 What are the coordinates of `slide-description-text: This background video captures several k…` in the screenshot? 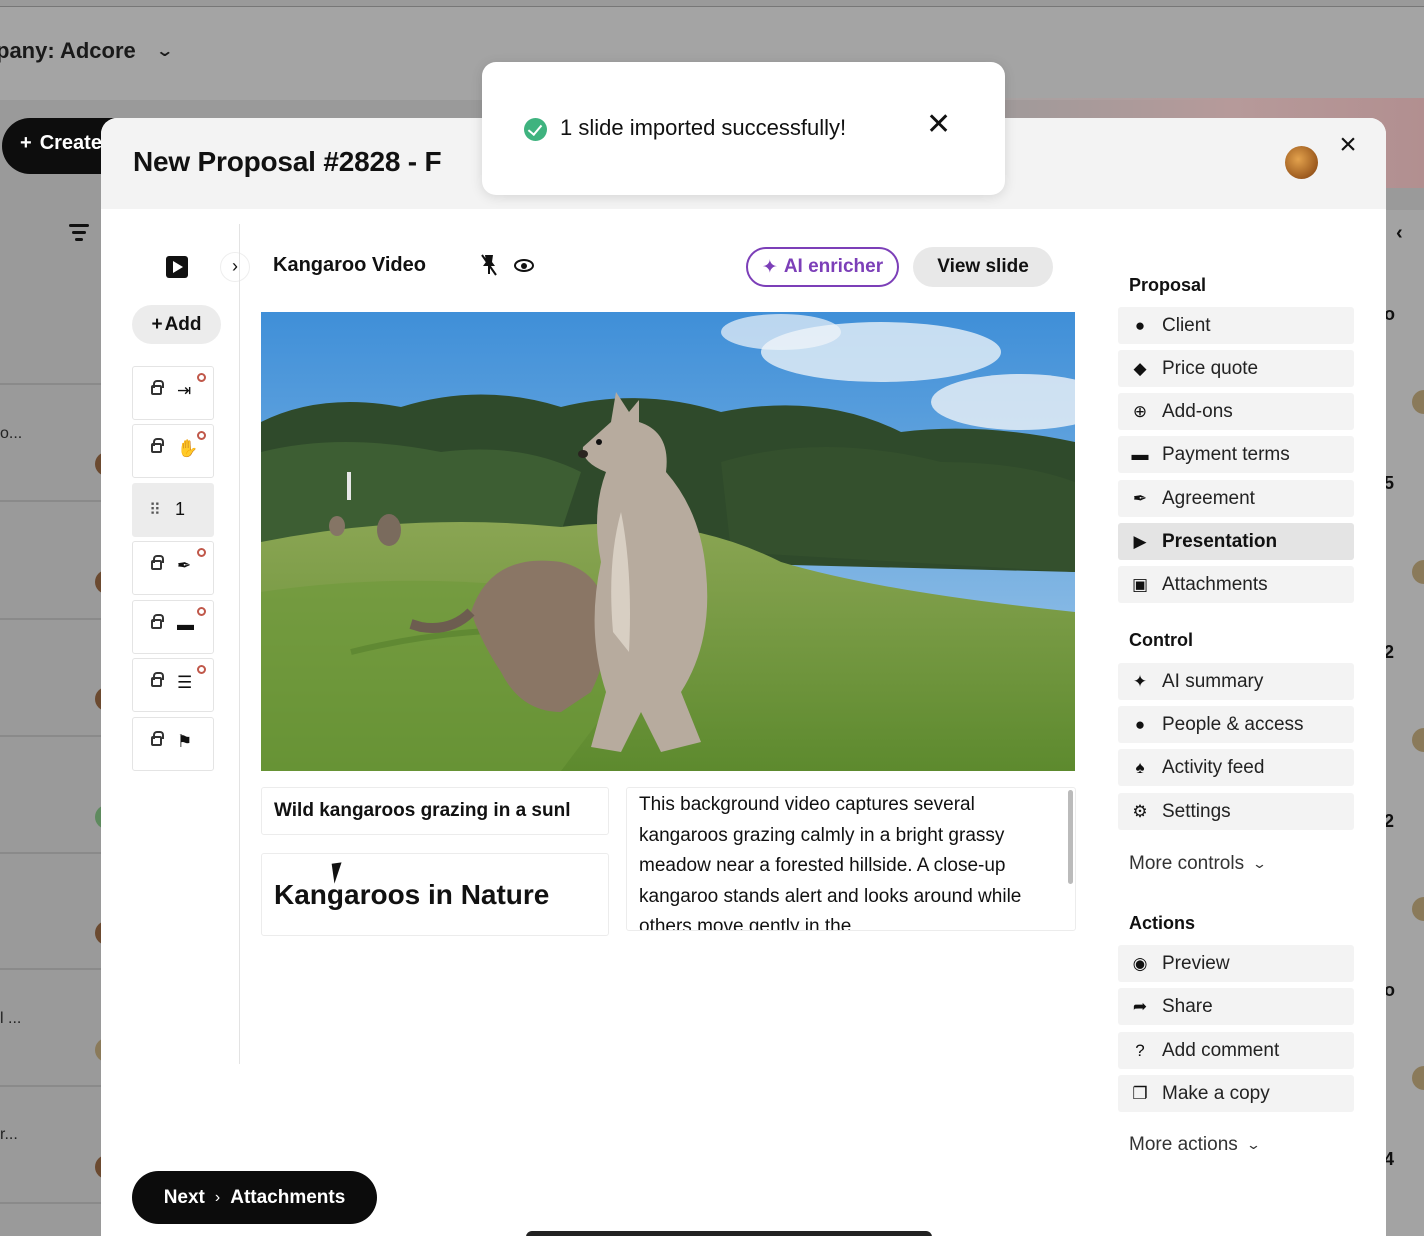 It's located at (830, 862).